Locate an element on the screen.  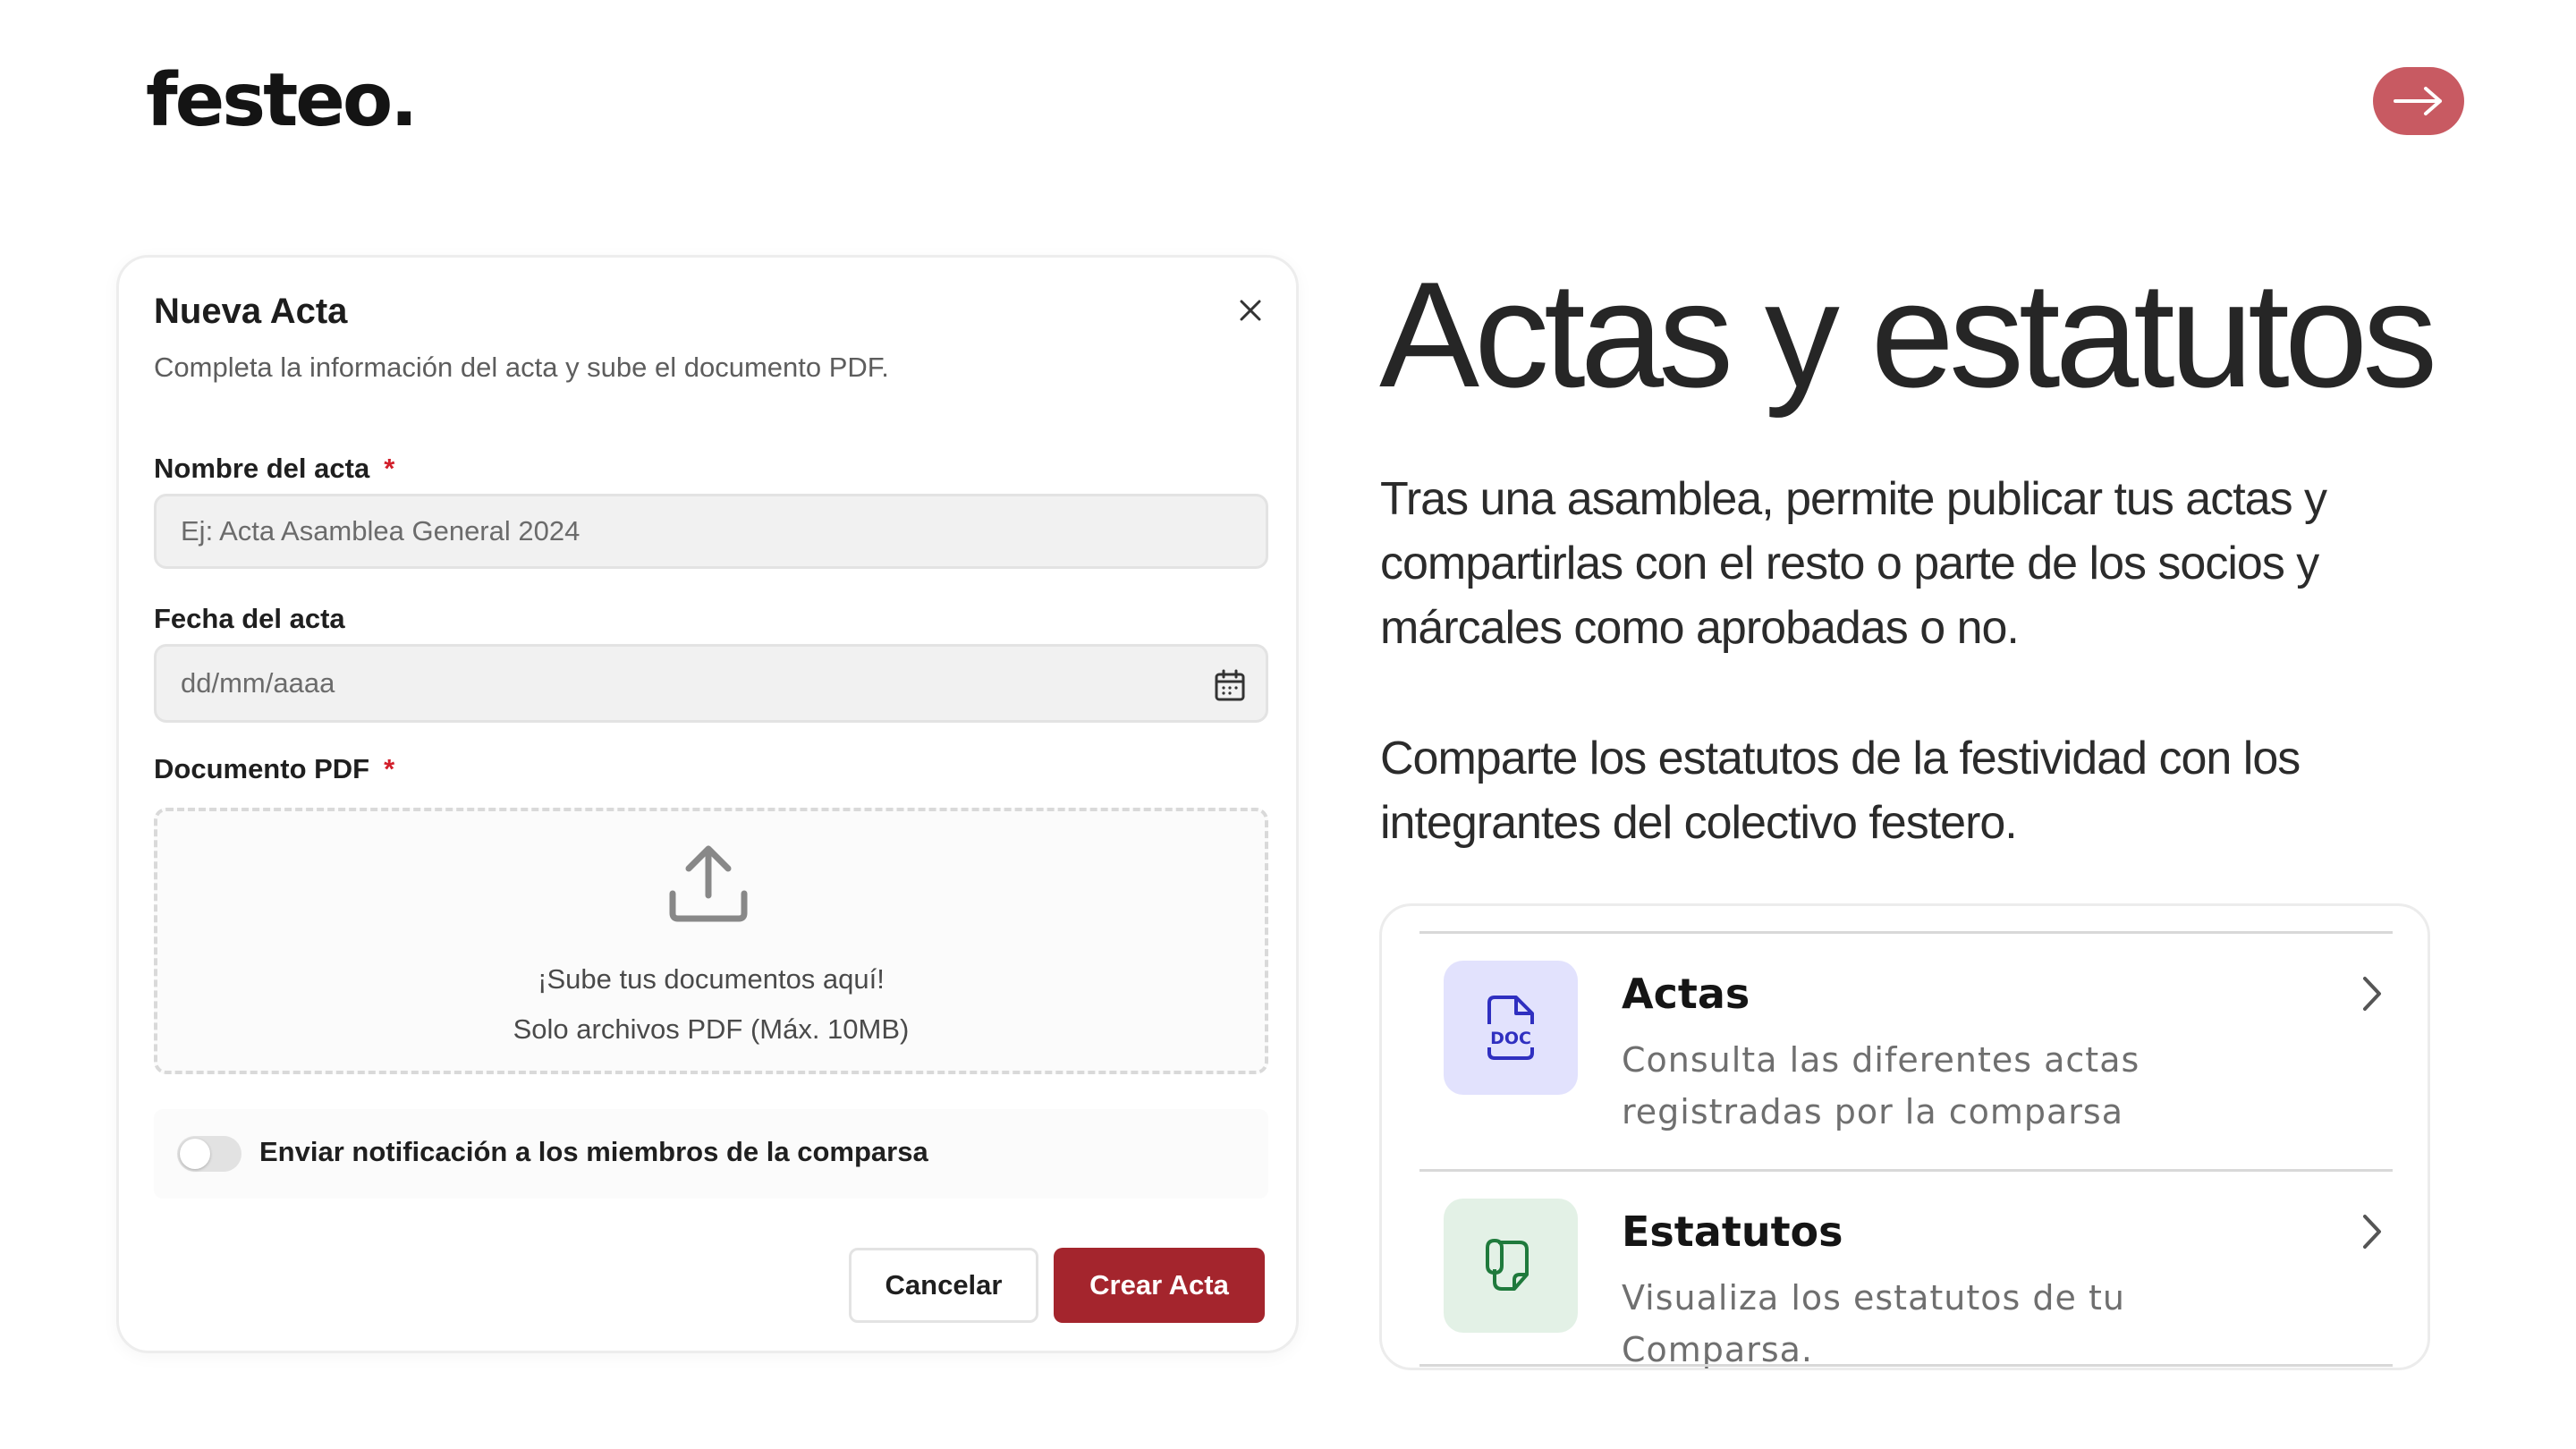
notify-toggle is located at coordinates (209, 1154).